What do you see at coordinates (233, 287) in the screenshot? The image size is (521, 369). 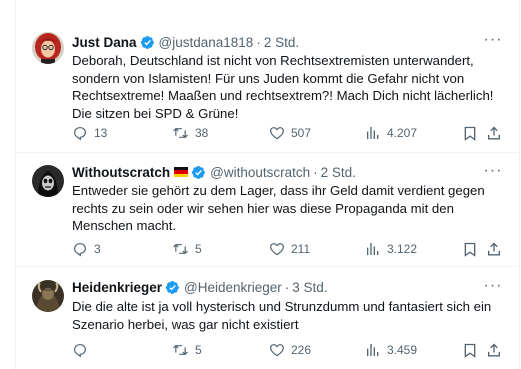 I see `user-handle: @Heidenkrieger` at bounding box center [233, 287].